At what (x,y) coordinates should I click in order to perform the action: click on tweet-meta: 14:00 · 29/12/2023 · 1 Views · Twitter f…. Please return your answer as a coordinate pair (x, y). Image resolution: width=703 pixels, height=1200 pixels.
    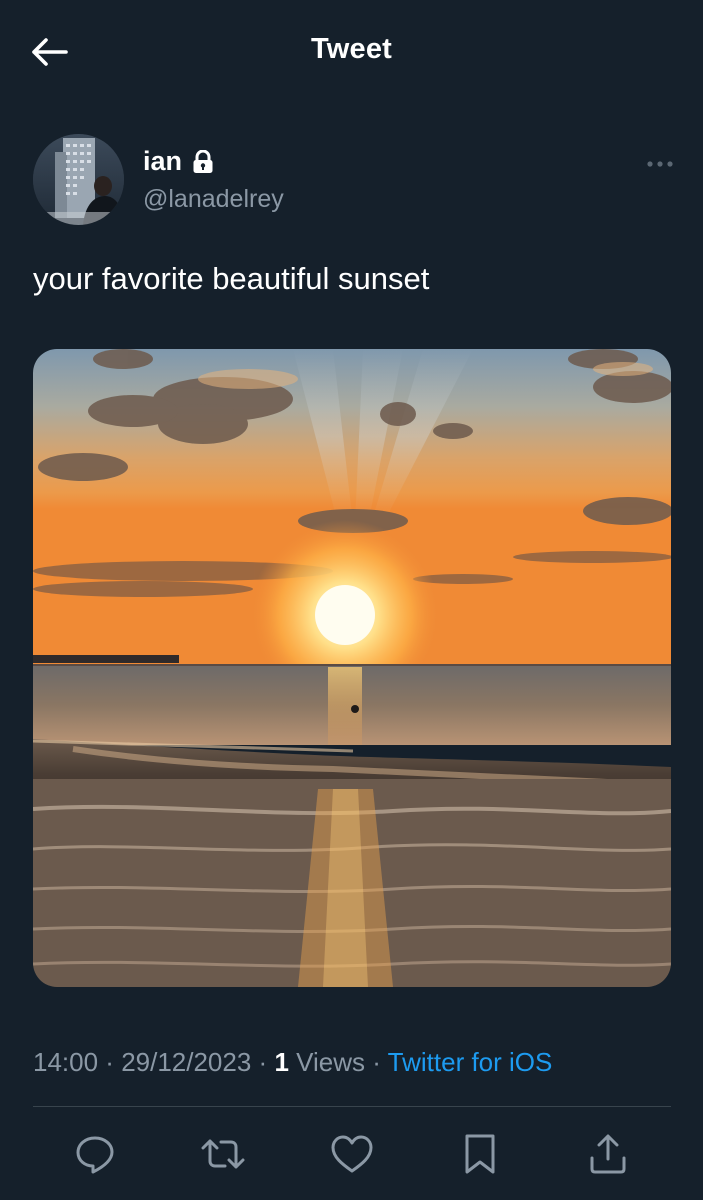
    Looking at the image, I should click on (292, 1062).